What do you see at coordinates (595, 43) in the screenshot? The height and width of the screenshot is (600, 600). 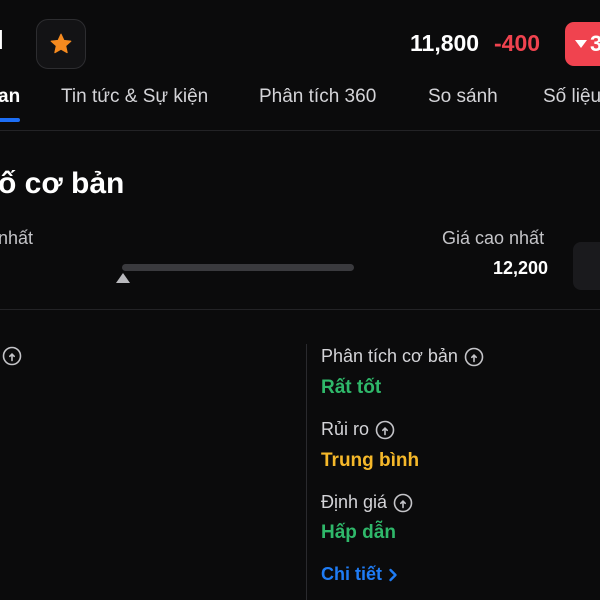 I see `change-percent: 3` at bounding box center [595, 43].